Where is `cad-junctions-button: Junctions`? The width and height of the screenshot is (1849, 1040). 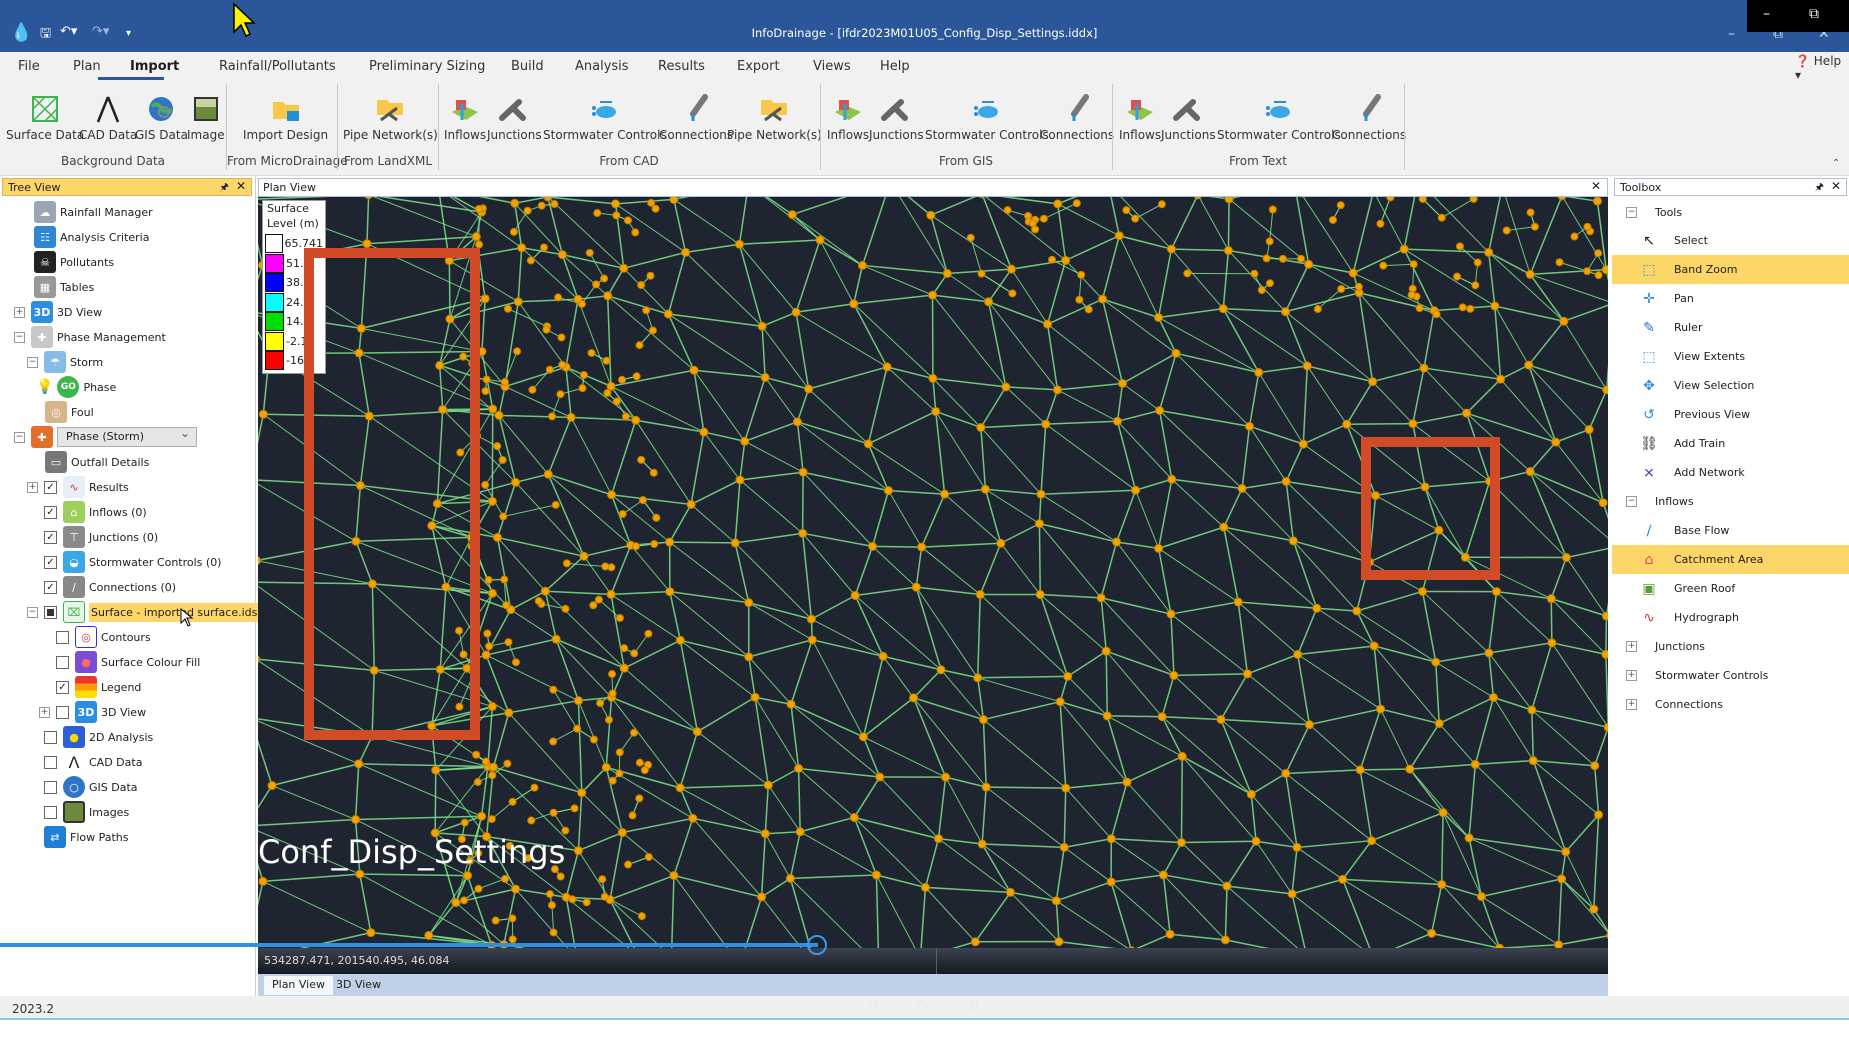
cad-junctions-button: Junctions is located at coordinates (514, 118).